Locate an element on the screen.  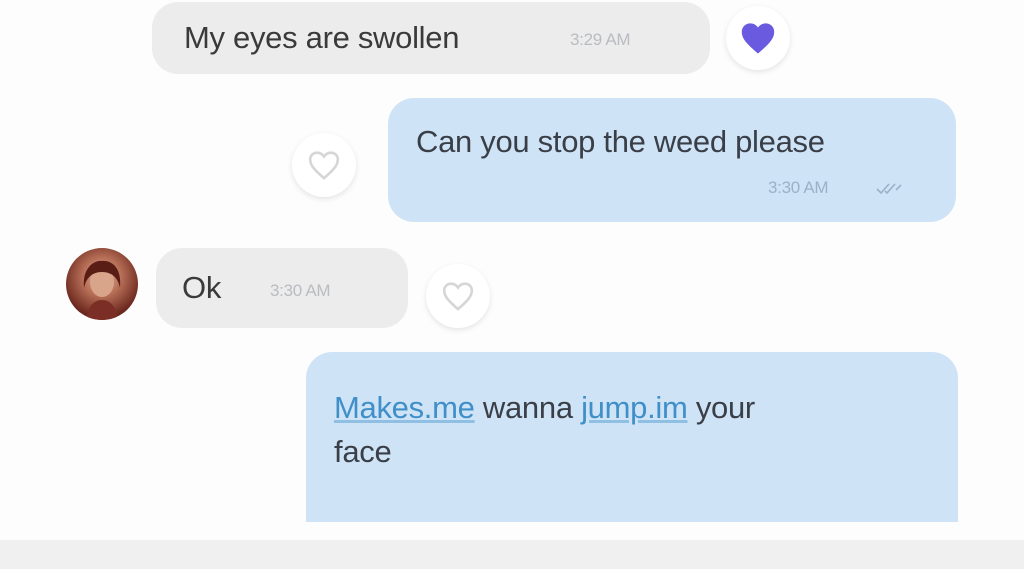
bottom-bar is located at coordinates (512, 554).